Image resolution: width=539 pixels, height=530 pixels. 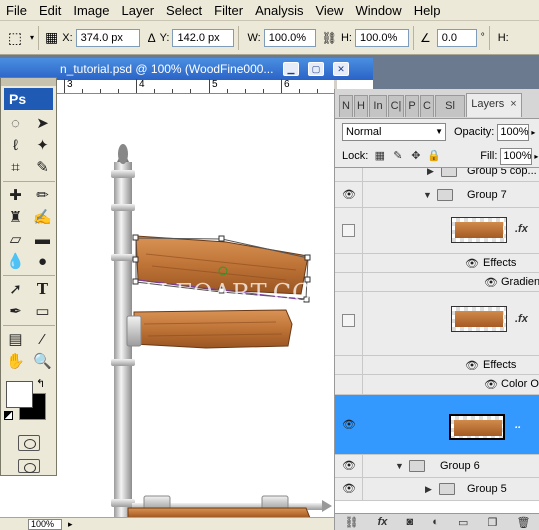 I want to click on close-tab-icon: ×, so click(x=513, y=104).